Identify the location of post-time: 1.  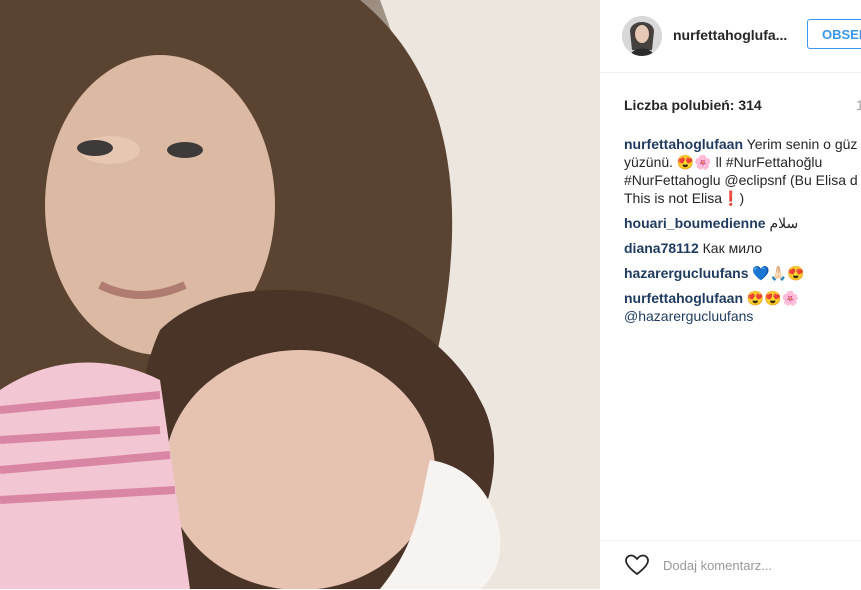
(858, 105).